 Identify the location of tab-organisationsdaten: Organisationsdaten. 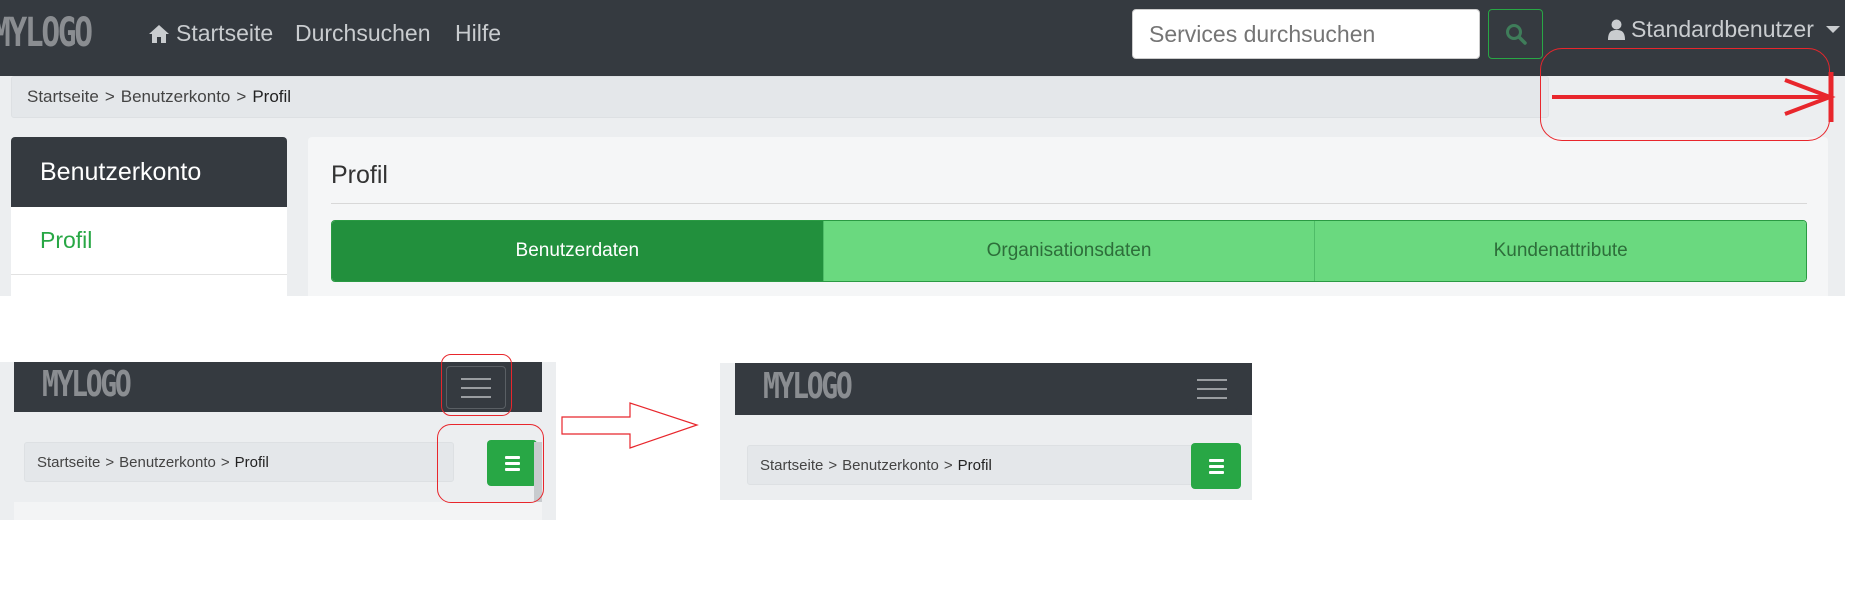
(1068, 251).